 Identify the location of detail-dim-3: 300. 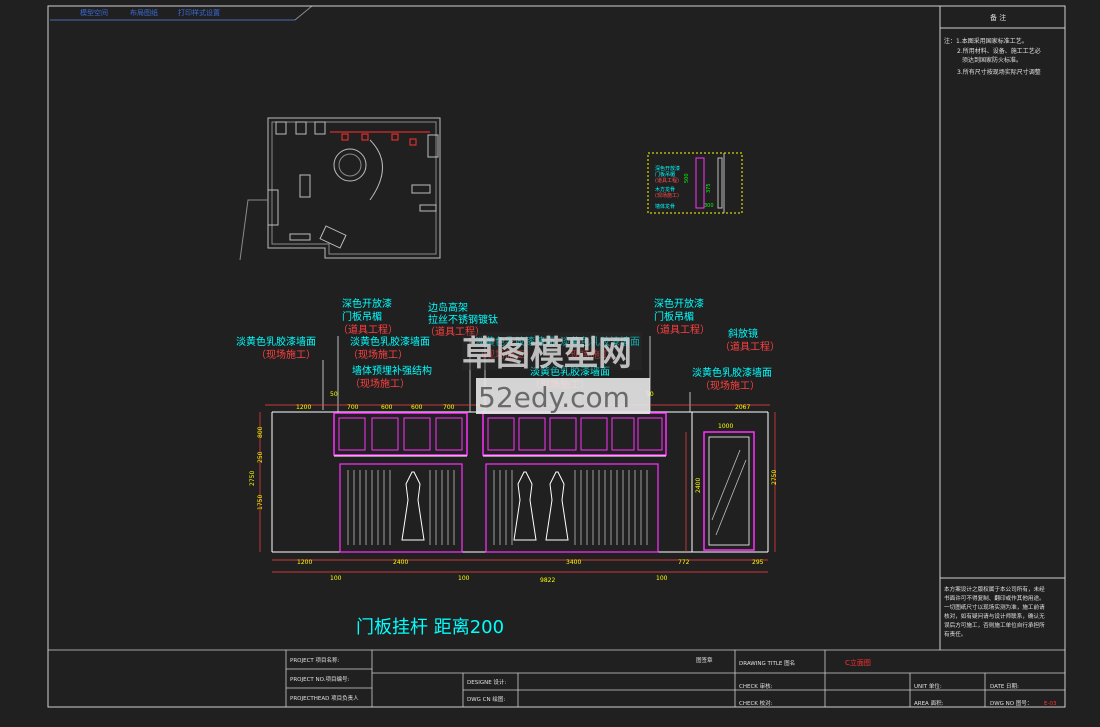
(709, 206).